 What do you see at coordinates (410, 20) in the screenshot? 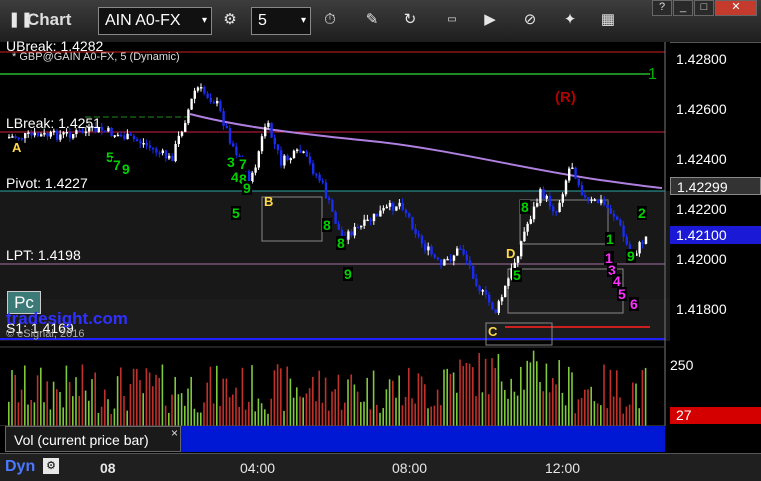
I see `refresh-icon: ↻` at bounding box center [410, 20].